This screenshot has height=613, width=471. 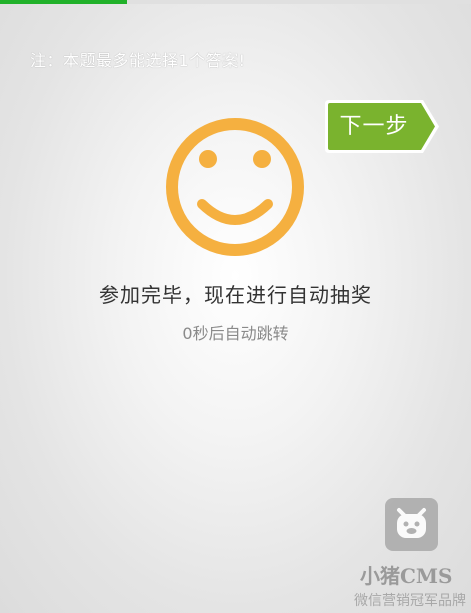 What do you see at coordinates (138, 60) in the screenshot?
I see `selection-notice: 注：本题最多能选择1个答案!` at bounding box center [138, 60].